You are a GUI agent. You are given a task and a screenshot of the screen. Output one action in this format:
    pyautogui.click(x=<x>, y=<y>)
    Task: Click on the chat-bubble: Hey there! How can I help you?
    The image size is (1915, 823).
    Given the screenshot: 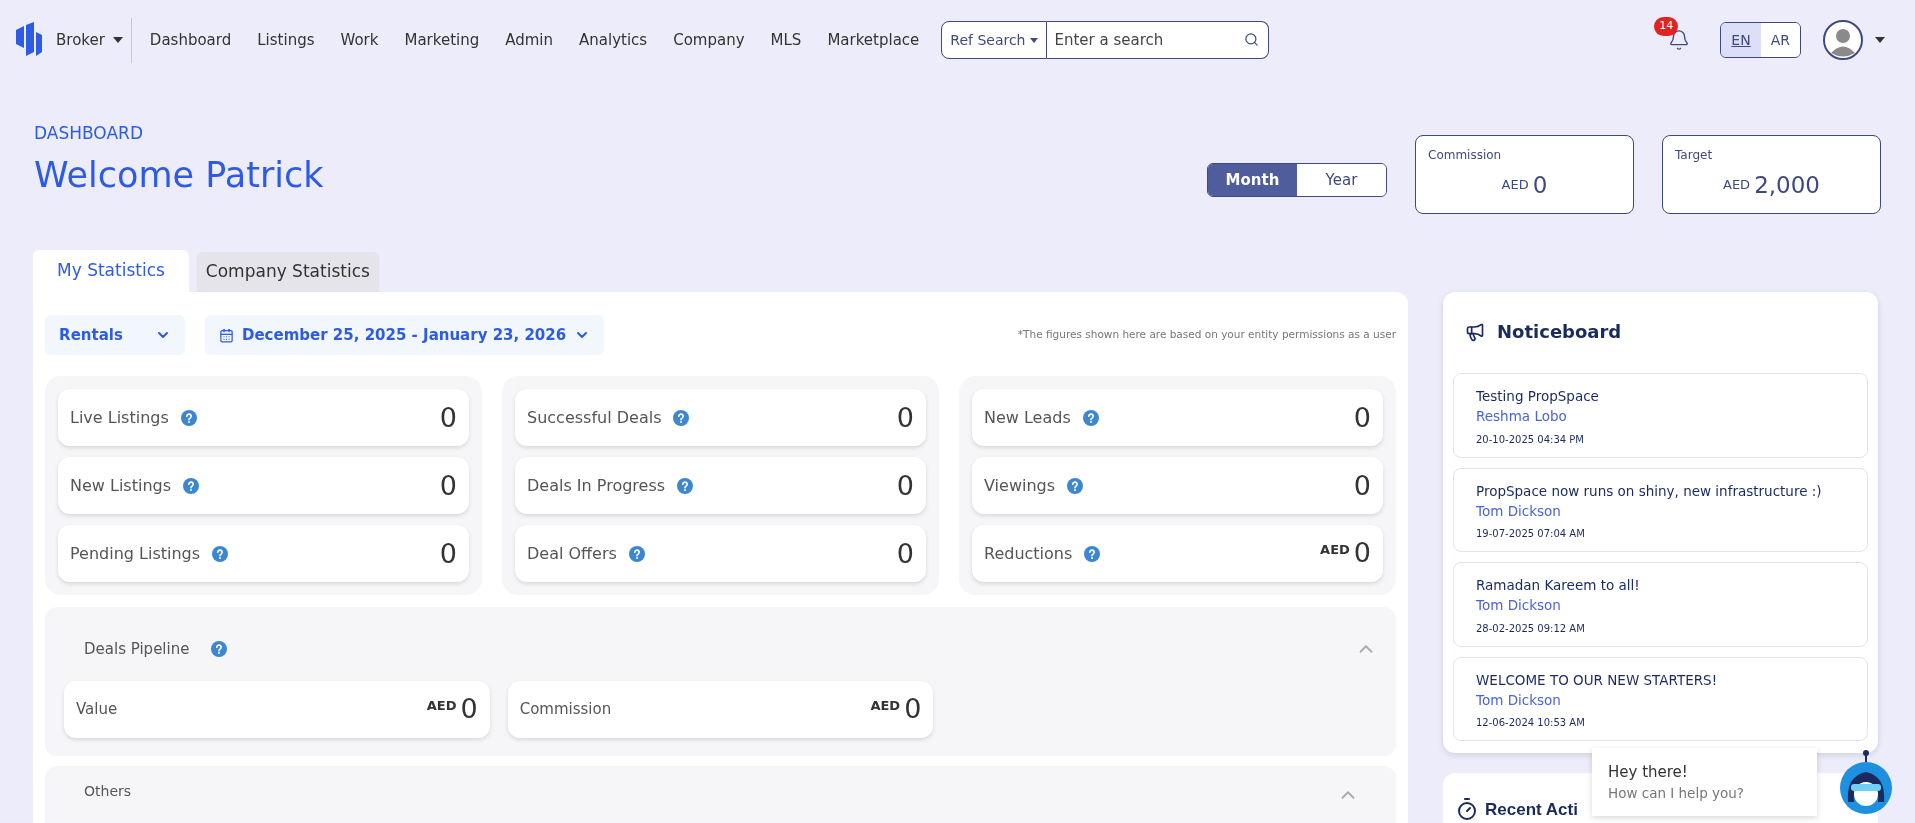 What is the action you would take?
    pyautogui.click(x=1704, y=782)
    